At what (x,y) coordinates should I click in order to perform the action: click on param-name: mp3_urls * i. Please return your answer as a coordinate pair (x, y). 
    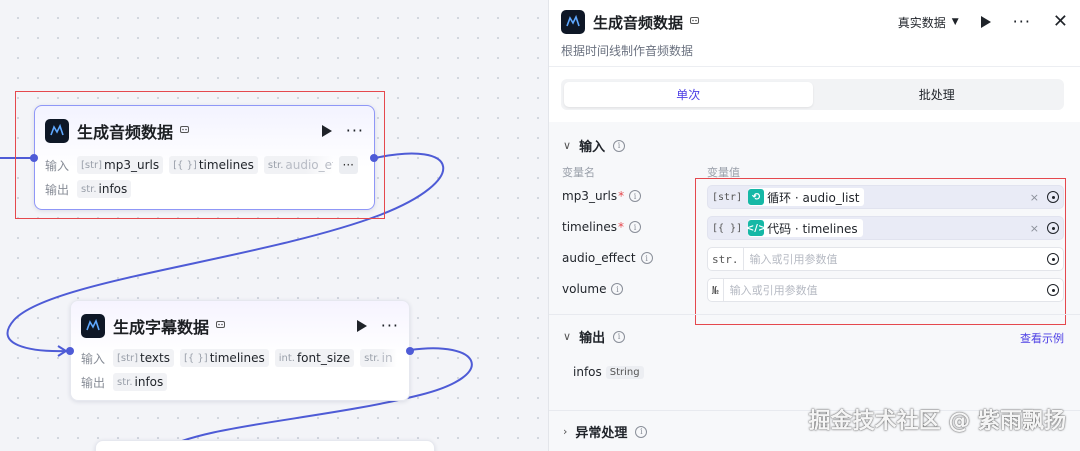
    Looking at the image, I should click on (602, 196).